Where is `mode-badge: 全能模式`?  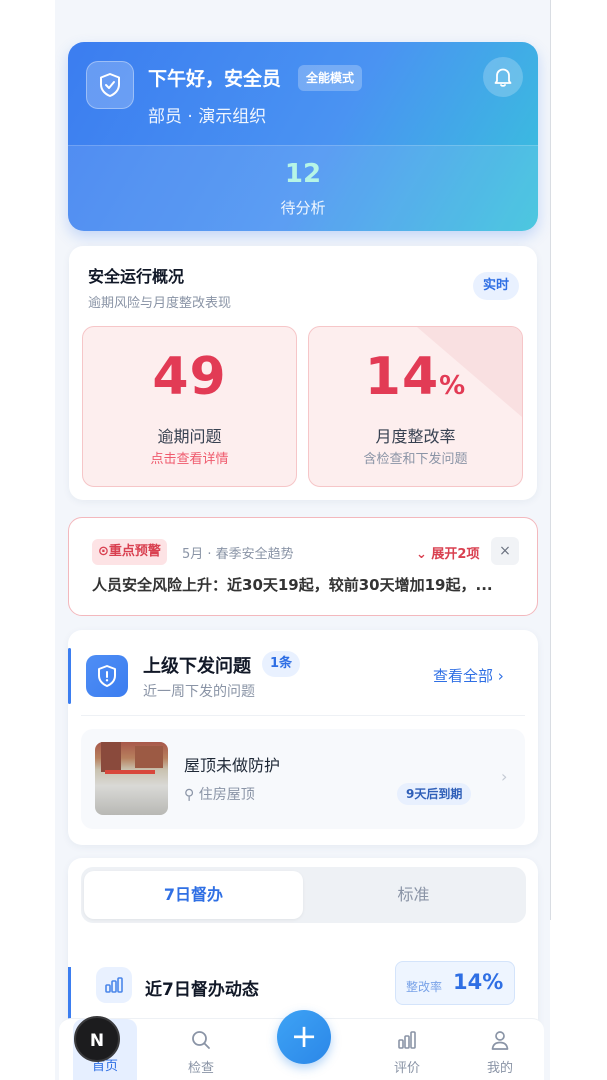 mode-badge: 全能模式 is located at coordinates (330, 78).